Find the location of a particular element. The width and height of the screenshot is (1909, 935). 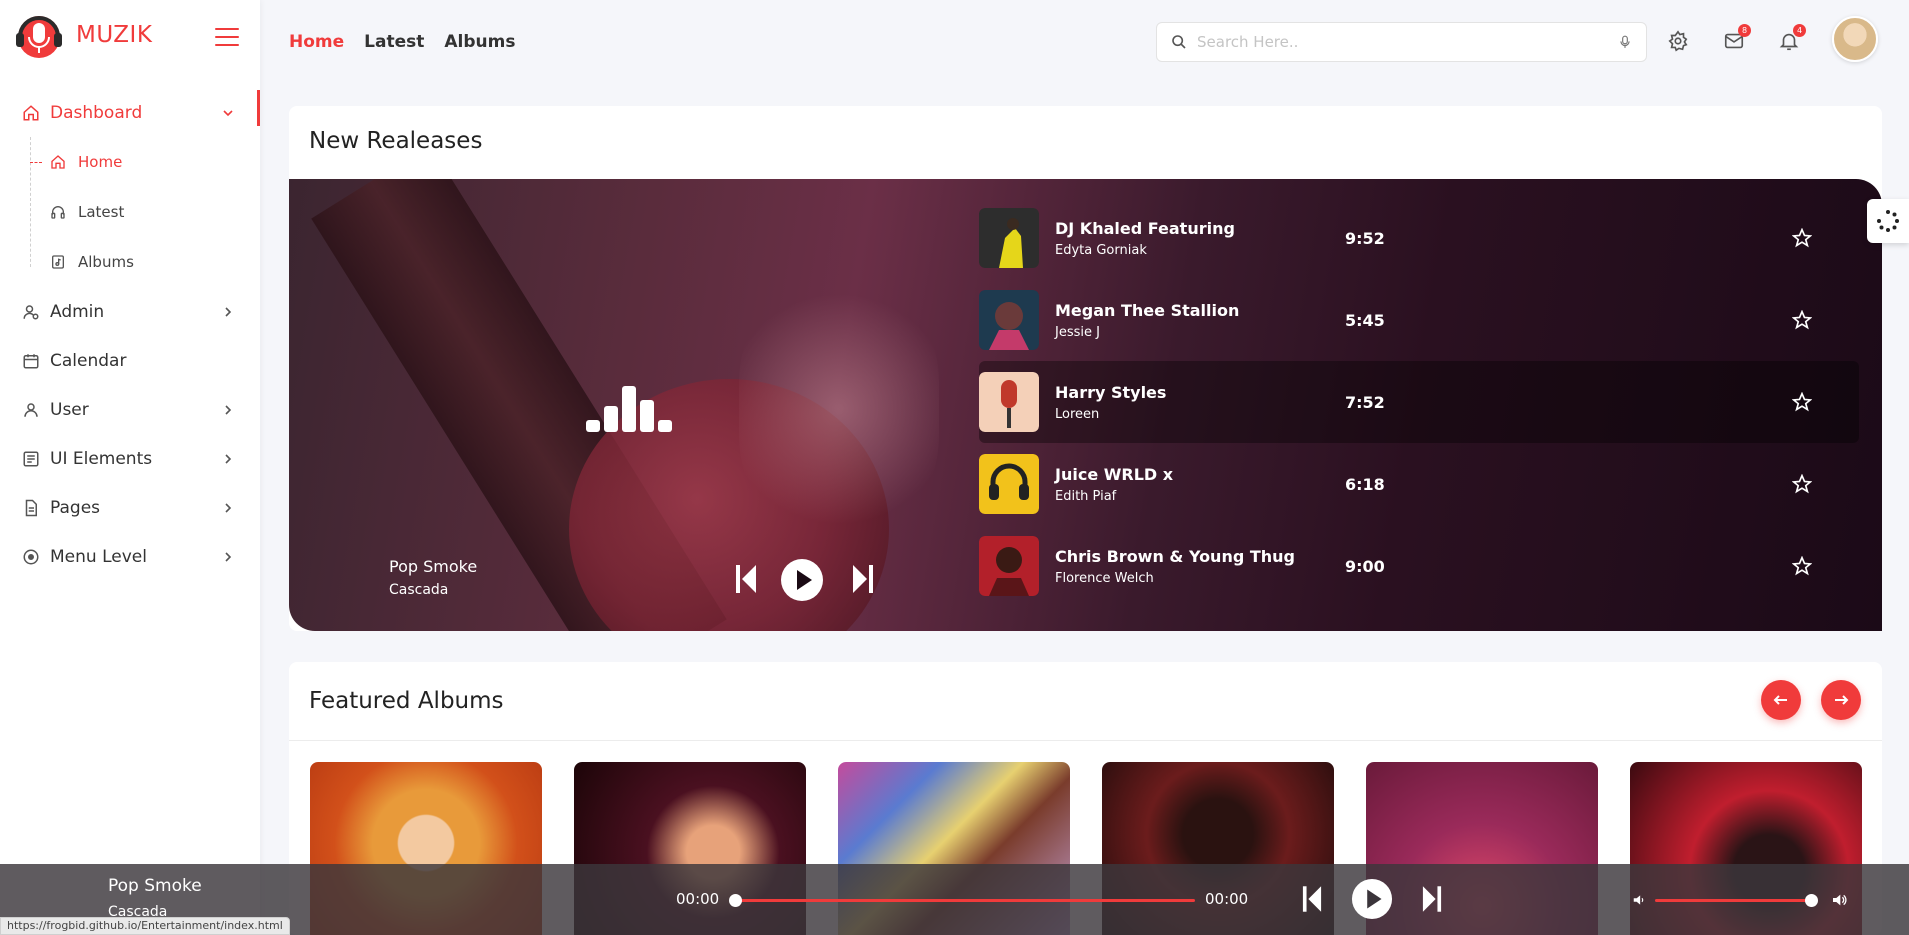

microphone-logo-icon is located at coordinates (39, 37).